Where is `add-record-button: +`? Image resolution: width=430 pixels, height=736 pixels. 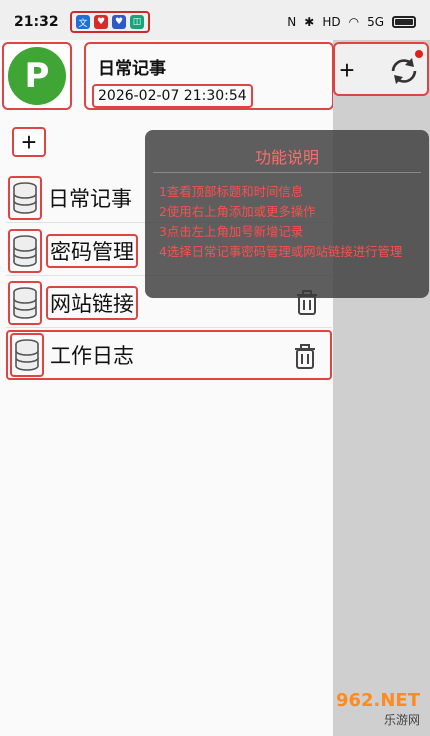
add-record-button: + is located at coordinates (29, 142).